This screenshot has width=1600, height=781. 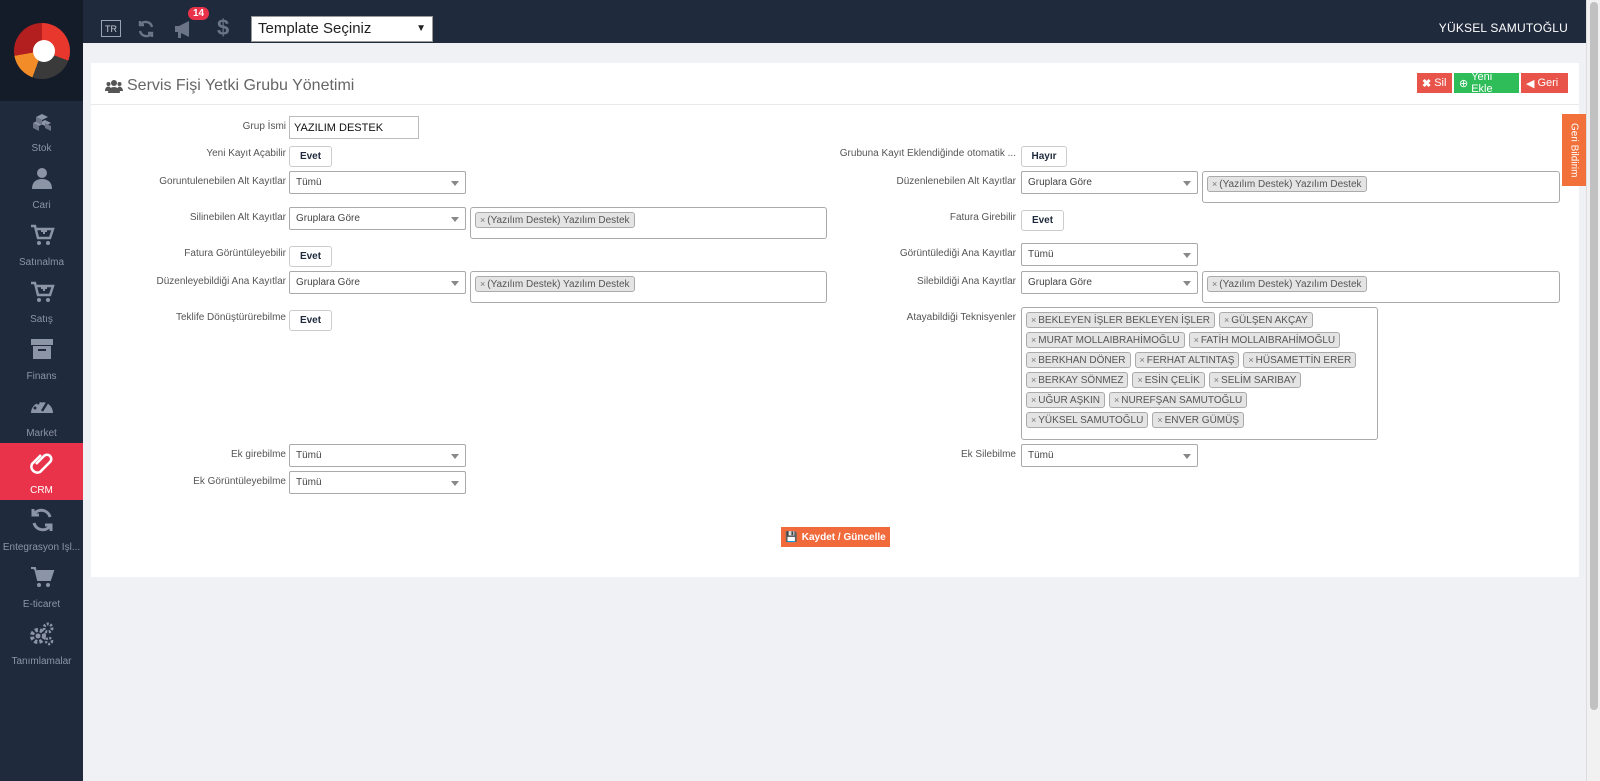 I want to click on sidebar-item-tanımlamalar: Tanımlamalar, so click(x=41, y=642).